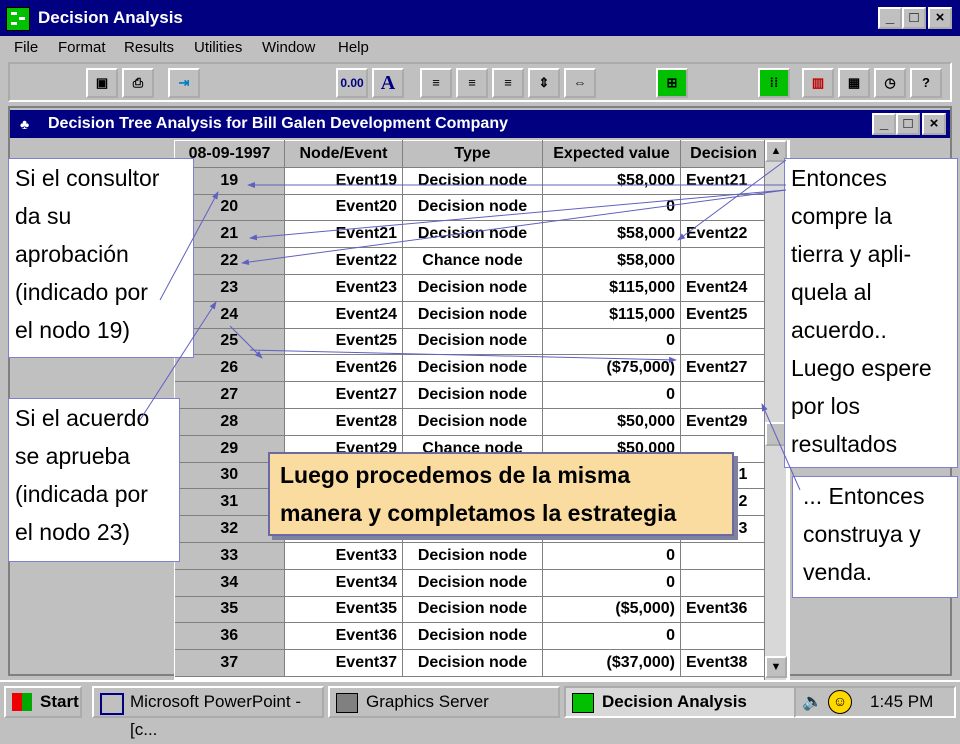 This screenshot has width=960, height=744. Describe the element at coordinates (812, 702) in the screenshot. I see `speaker-icon: 🔈` at that location.